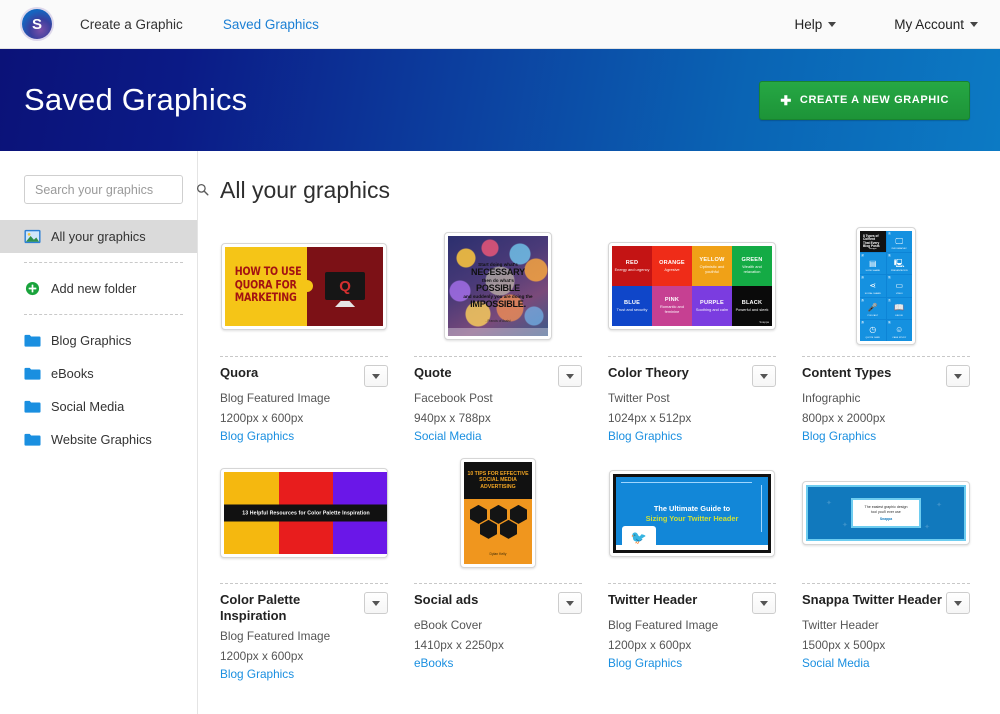 The height and width of the screenshot is (714, 1000). Describe the element at coordinates (98, 373) in the screenshot. I see `sidebar-folder-ebooks: eBooks` at that location.